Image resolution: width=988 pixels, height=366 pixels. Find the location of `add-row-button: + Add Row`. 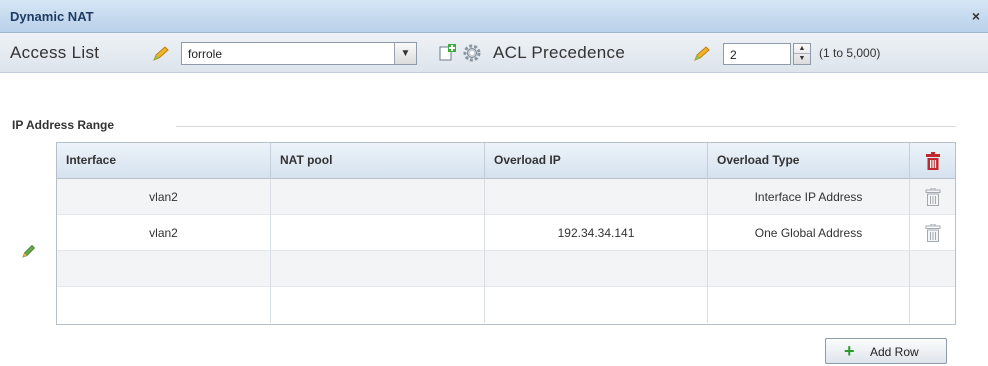

add-row-button: + Add Row is located at coordinates (886, 351).